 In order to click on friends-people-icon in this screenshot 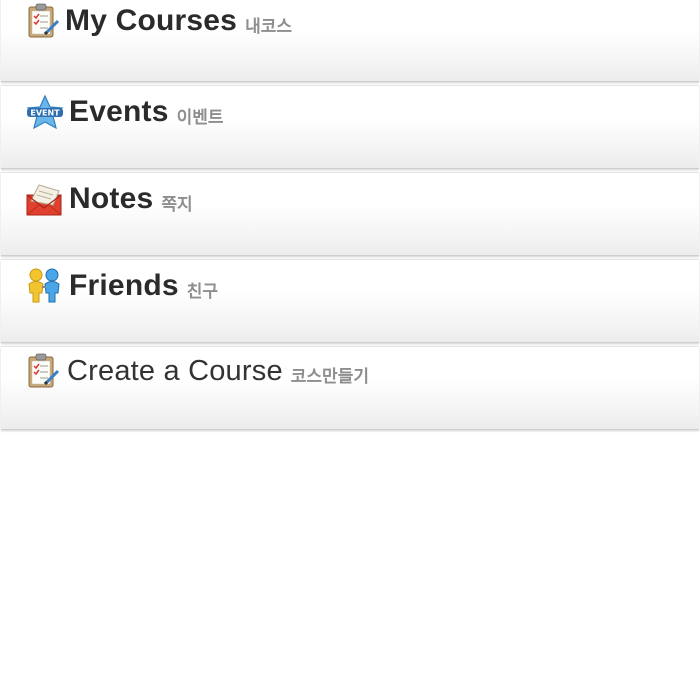, I will do `click(43, 286)`.